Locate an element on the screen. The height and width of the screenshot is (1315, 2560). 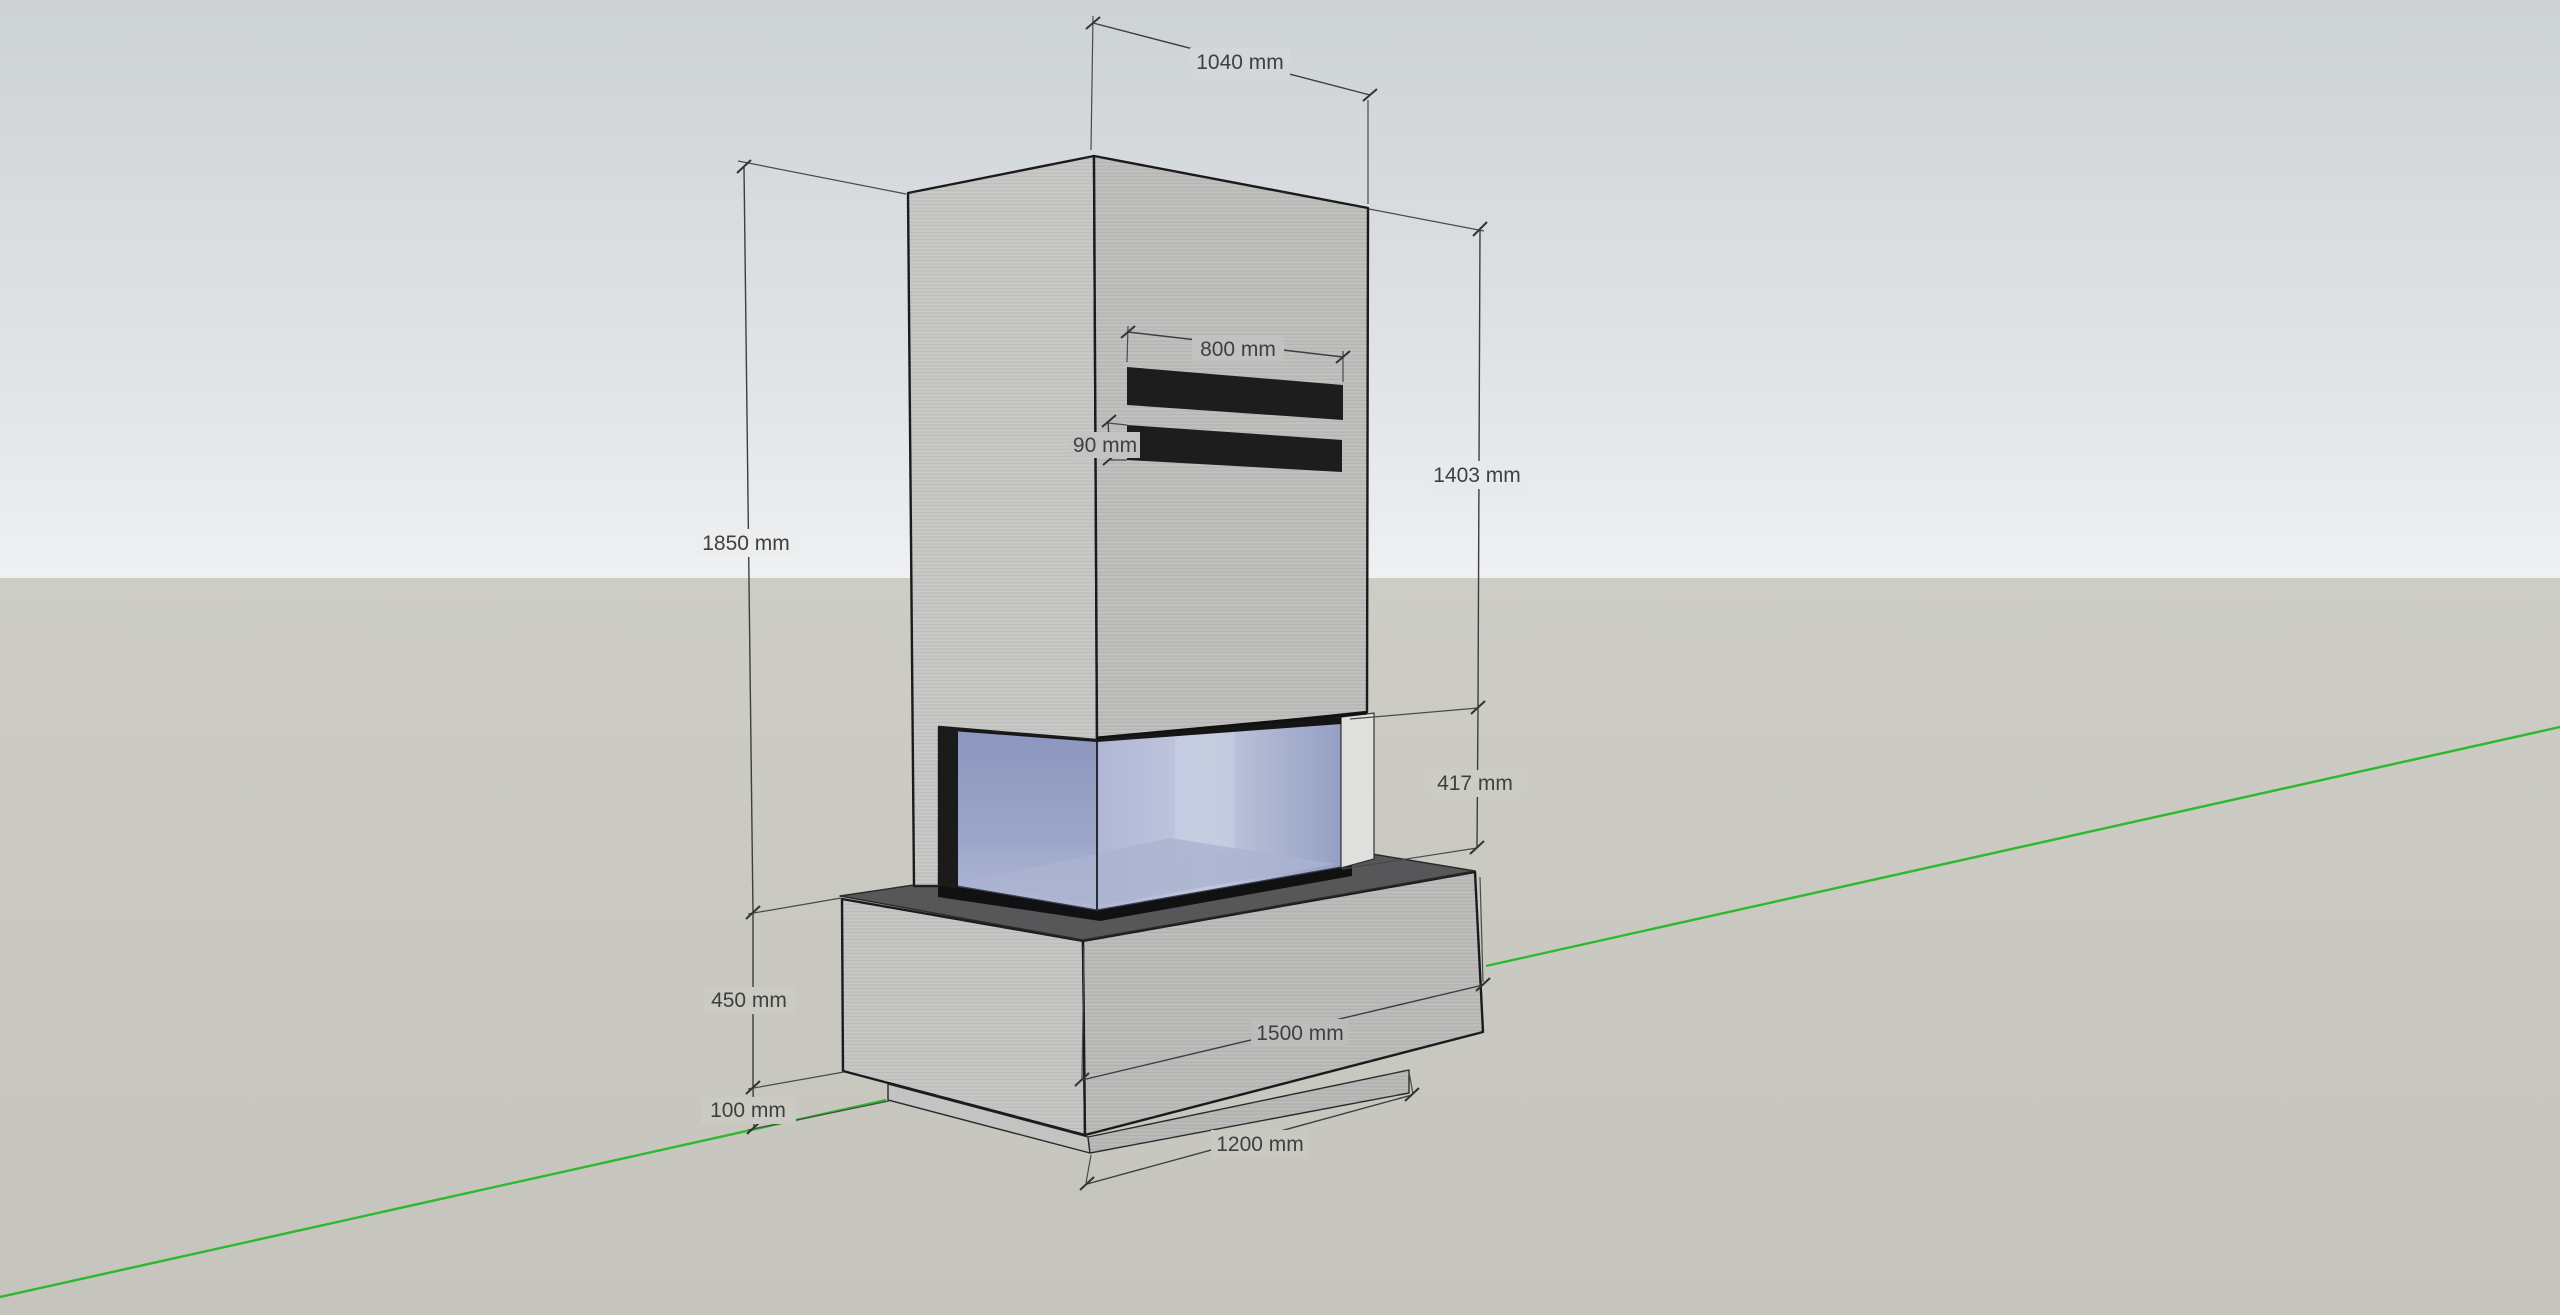
dimension-100-label: 100 mm is located at coordinates (748, 1110).